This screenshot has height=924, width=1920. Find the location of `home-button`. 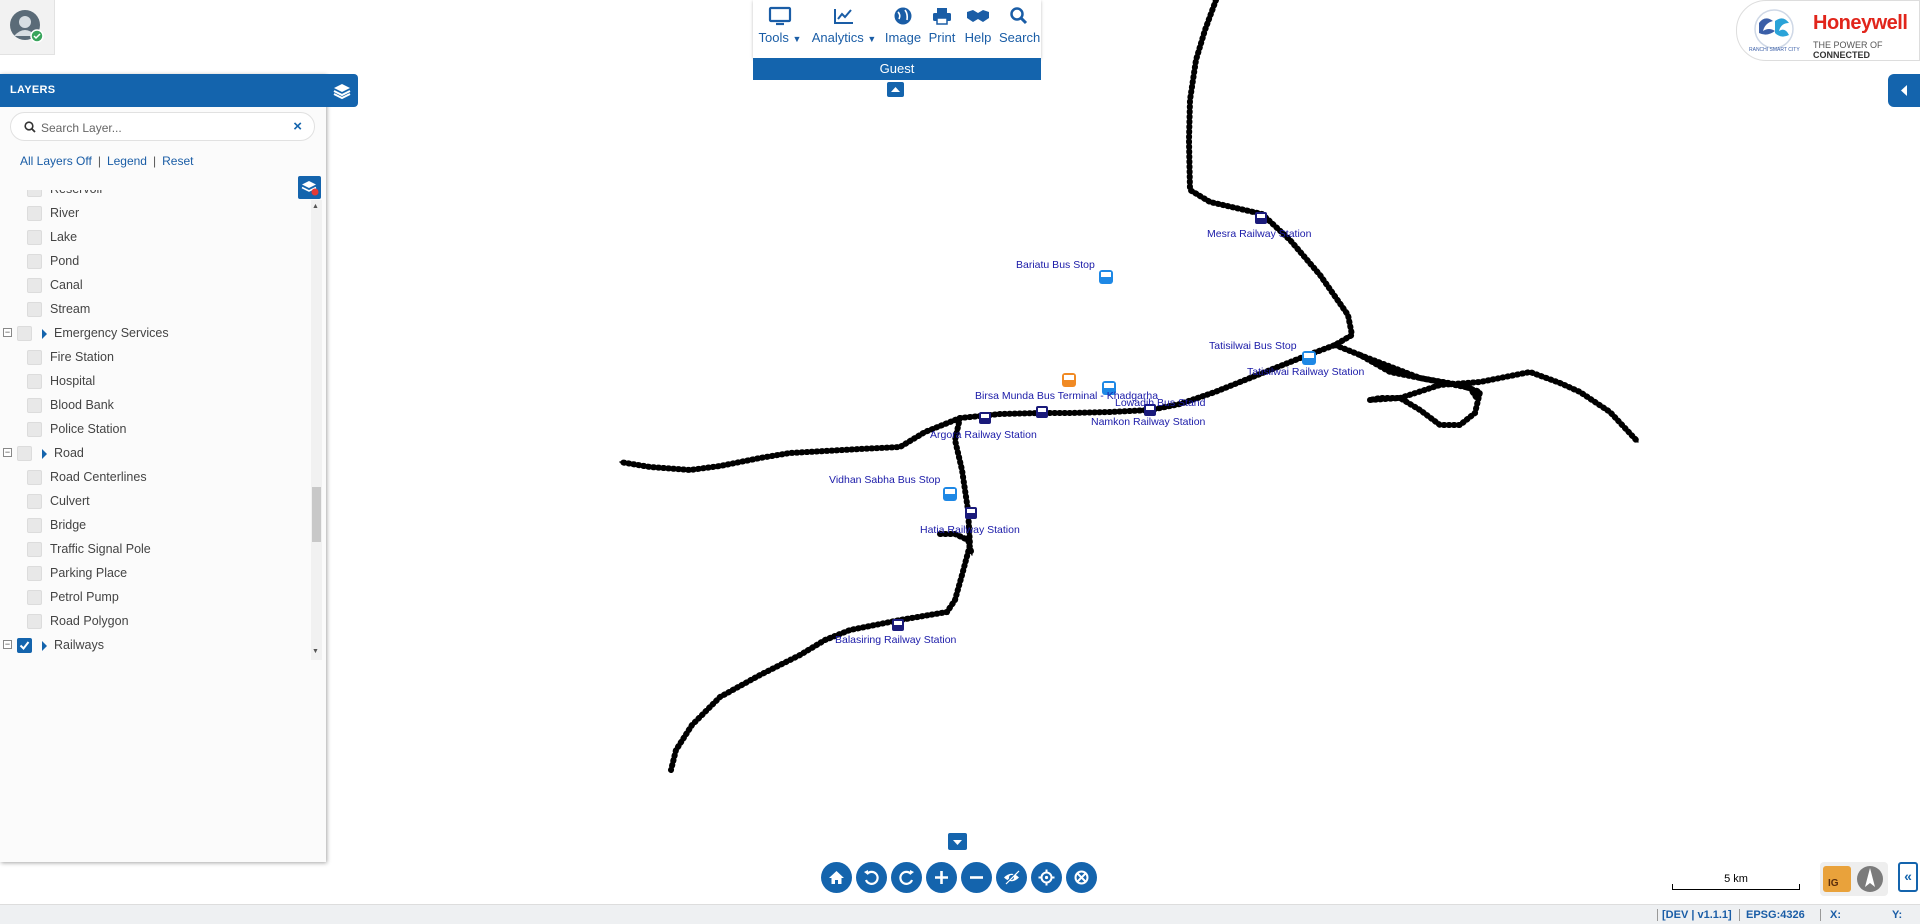

home-button is located at coordinates (836, 877).